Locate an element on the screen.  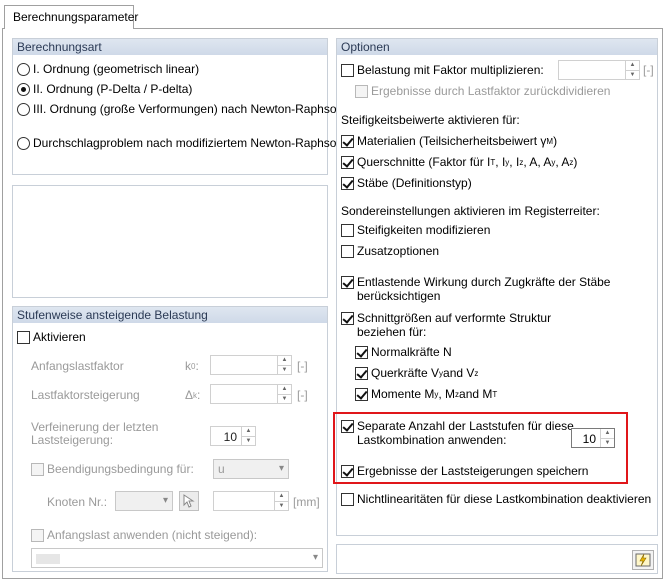
label-verfeinerung-1: Verfeinerung der letzten is located at coordinates (94, 427).